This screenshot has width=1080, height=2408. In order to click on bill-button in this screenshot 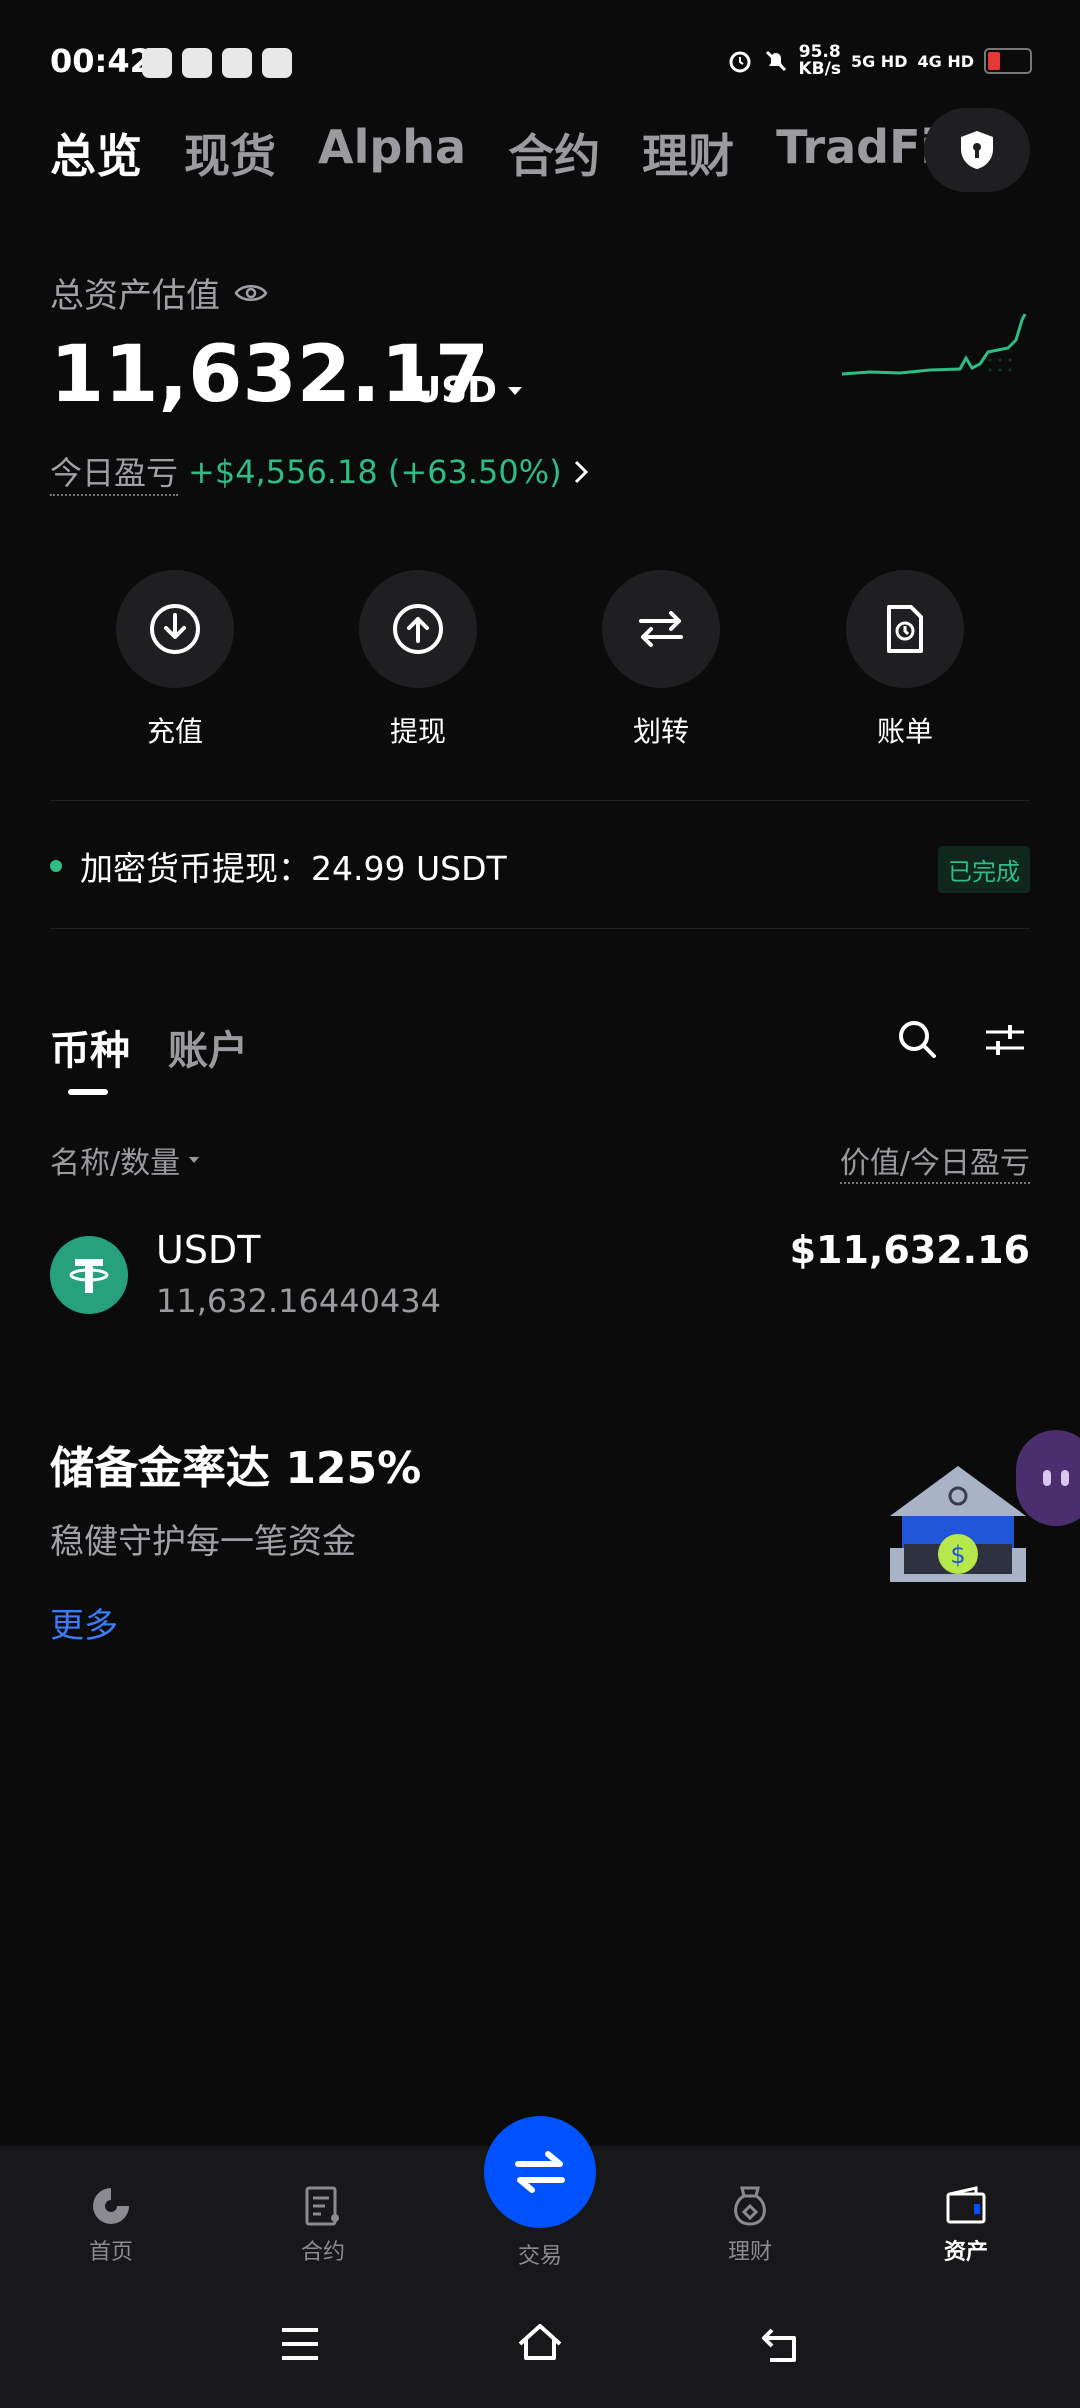, I will do `click(905, 629)`.